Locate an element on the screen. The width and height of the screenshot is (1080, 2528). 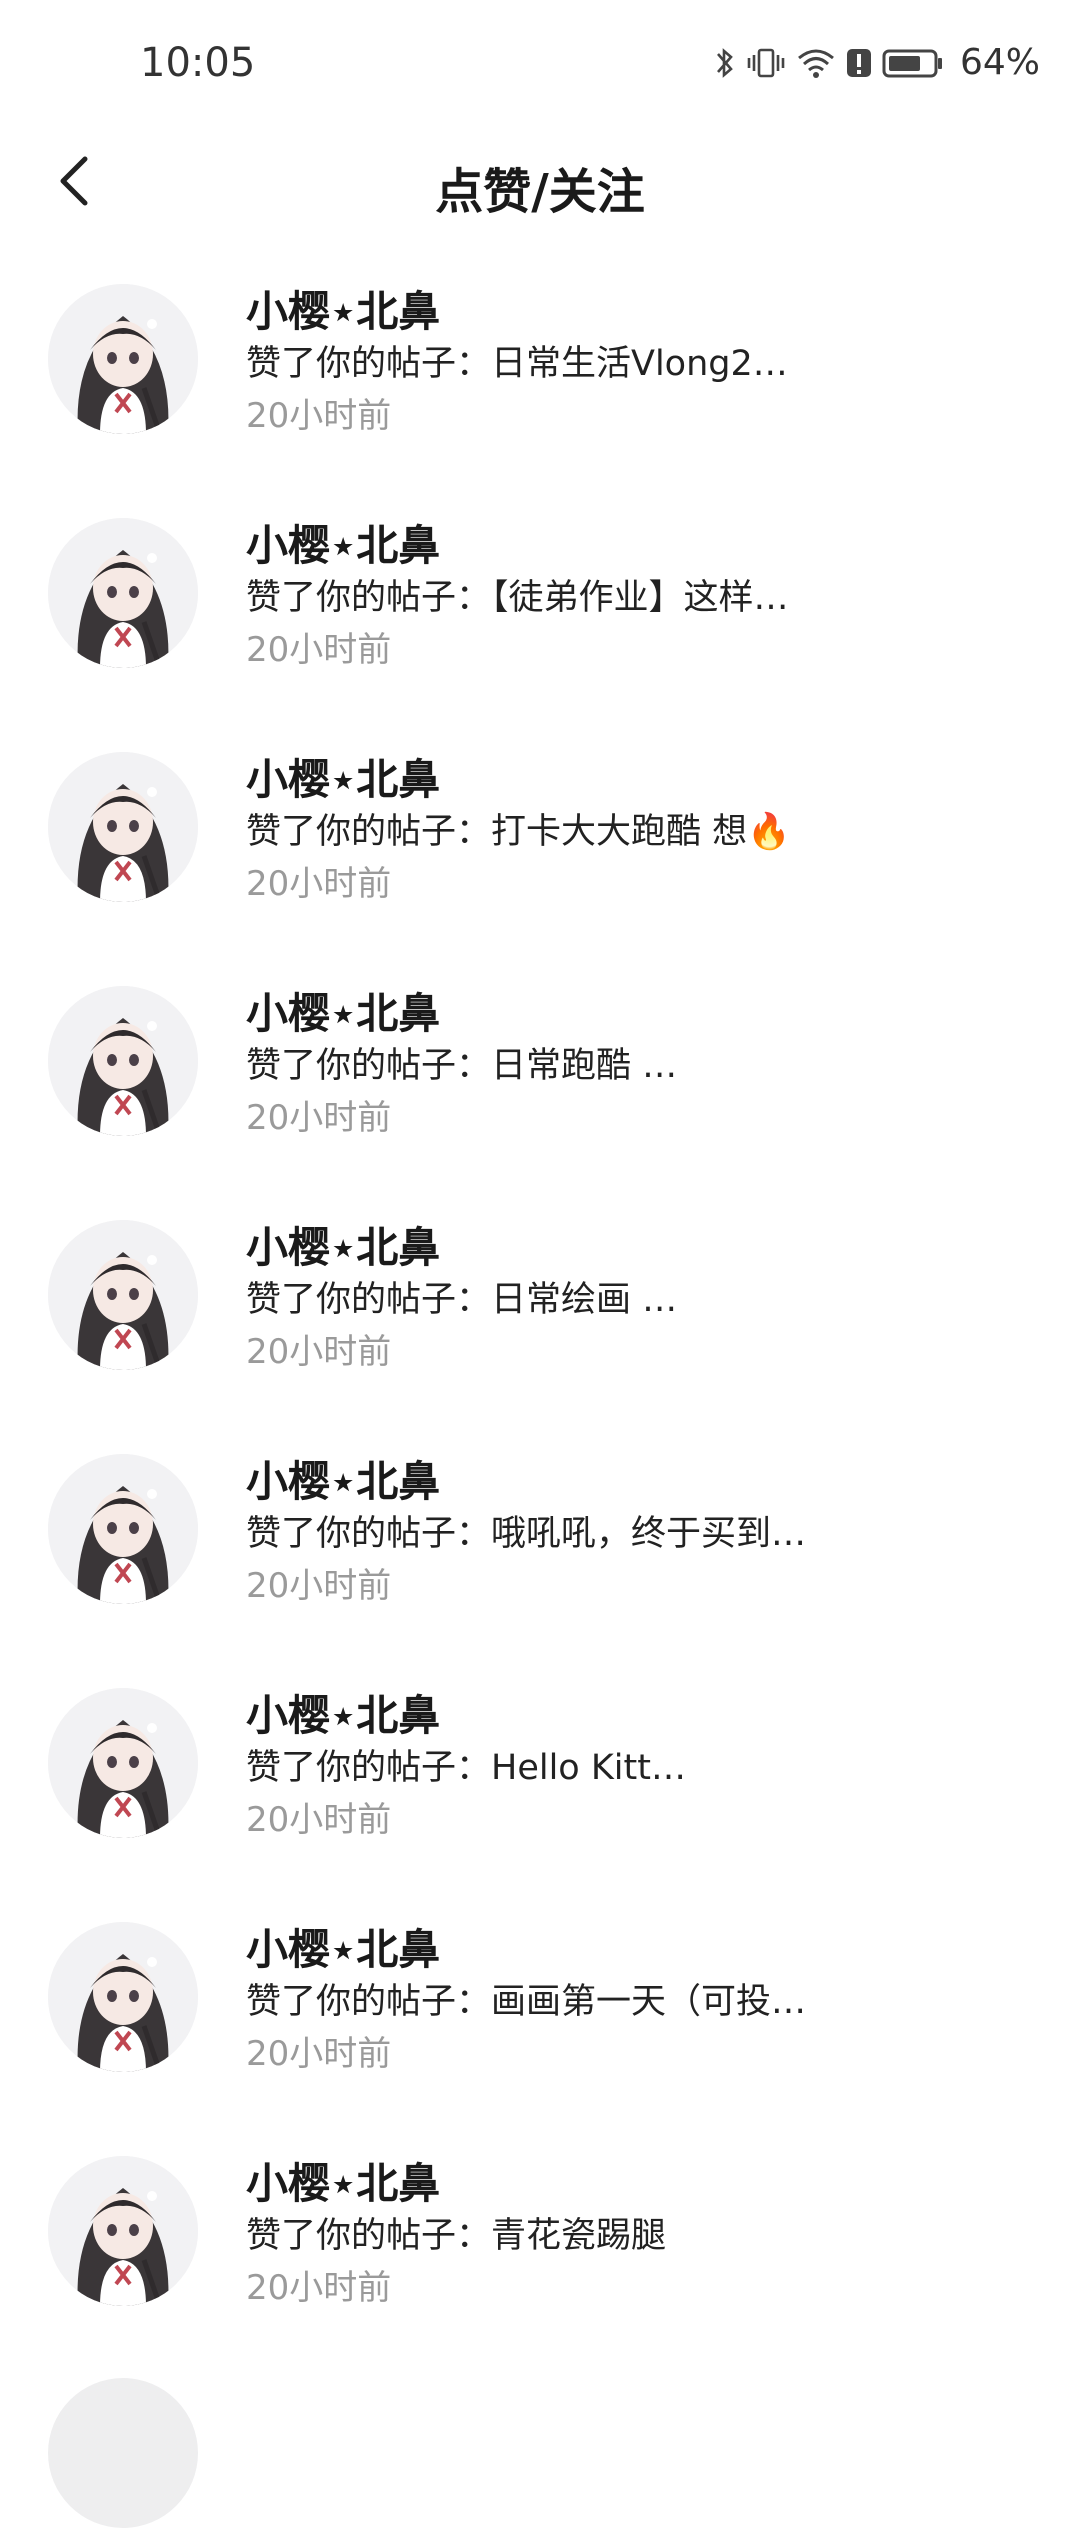
item-text: 小樱⋆北鼻 赞了你的帖子：青花瓷踢腿 20小时前 is located at coordinates (633, 2236).